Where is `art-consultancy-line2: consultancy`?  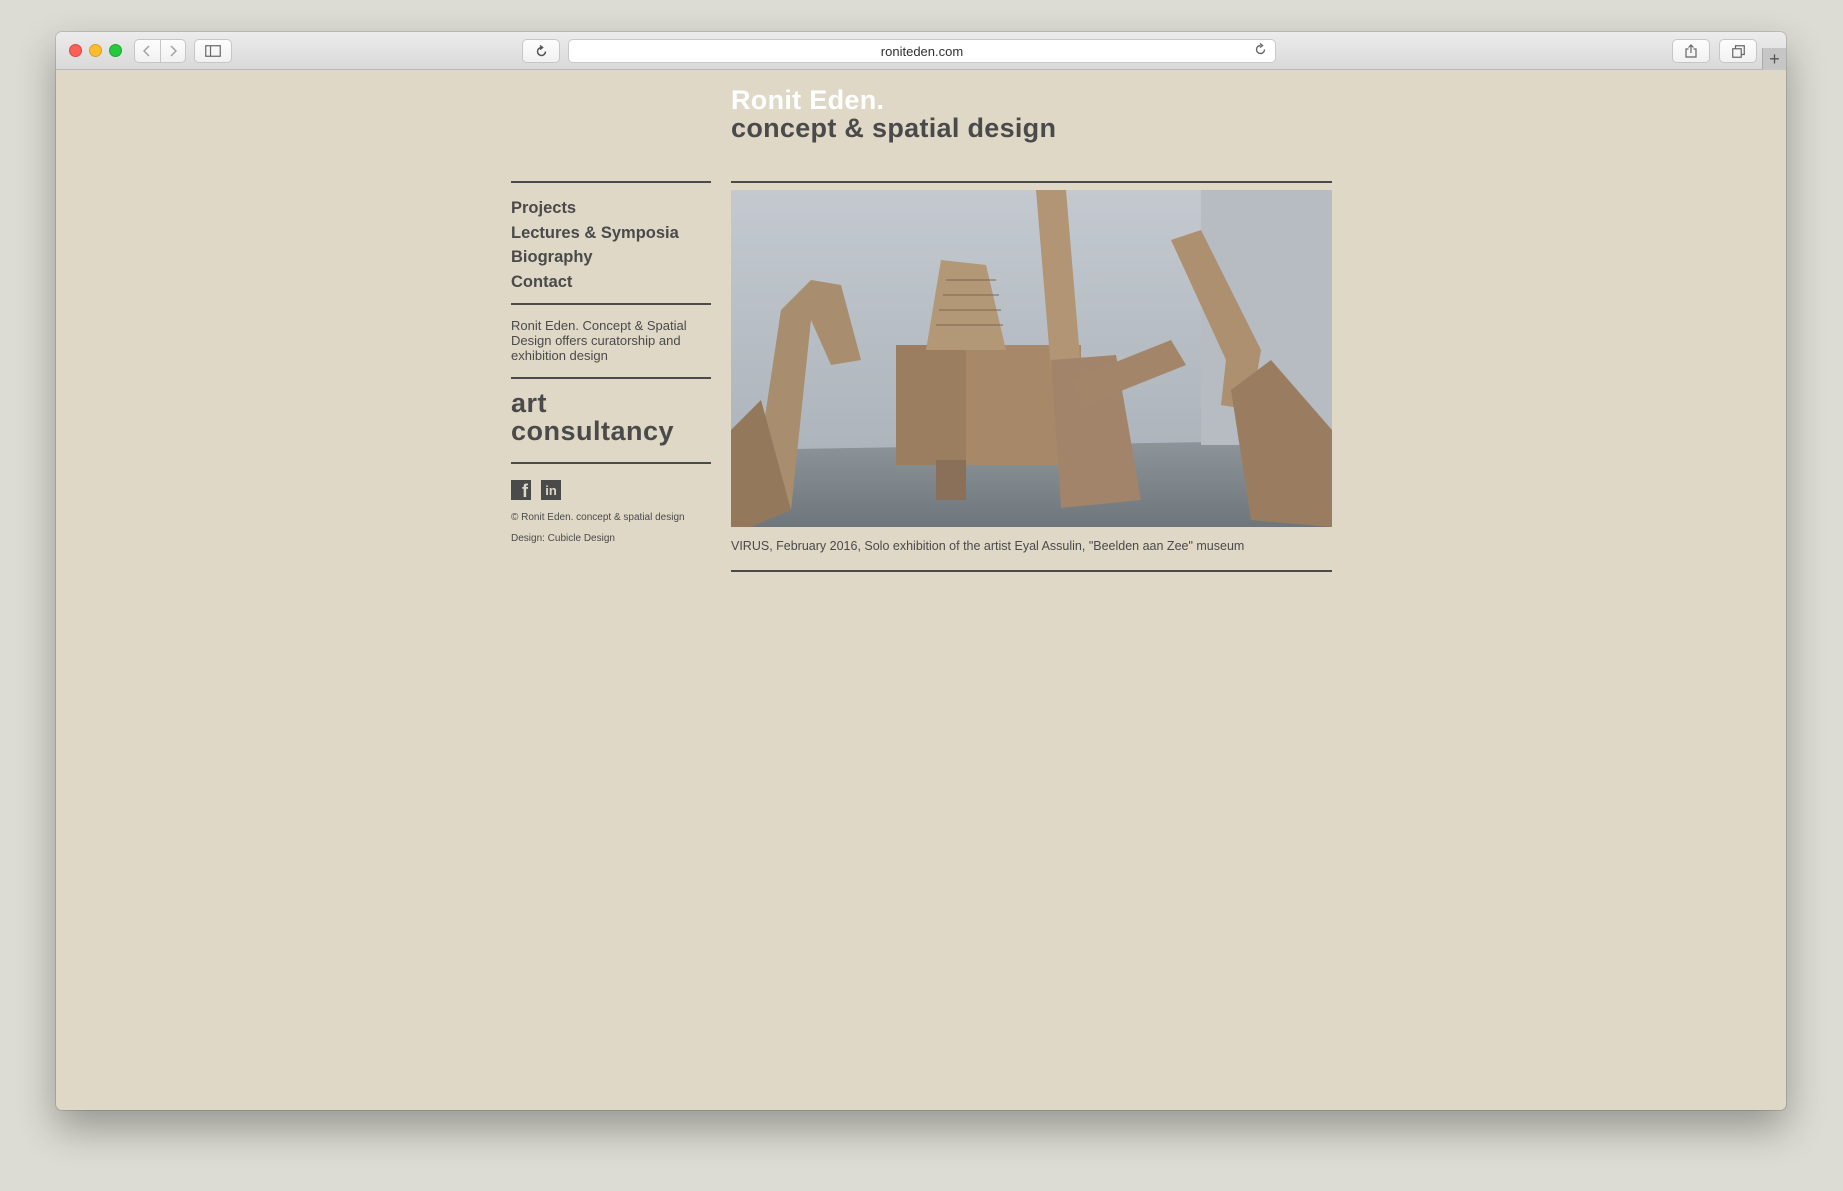
art-consultancy-line2: consultancy is located at coordinates (593, 431).